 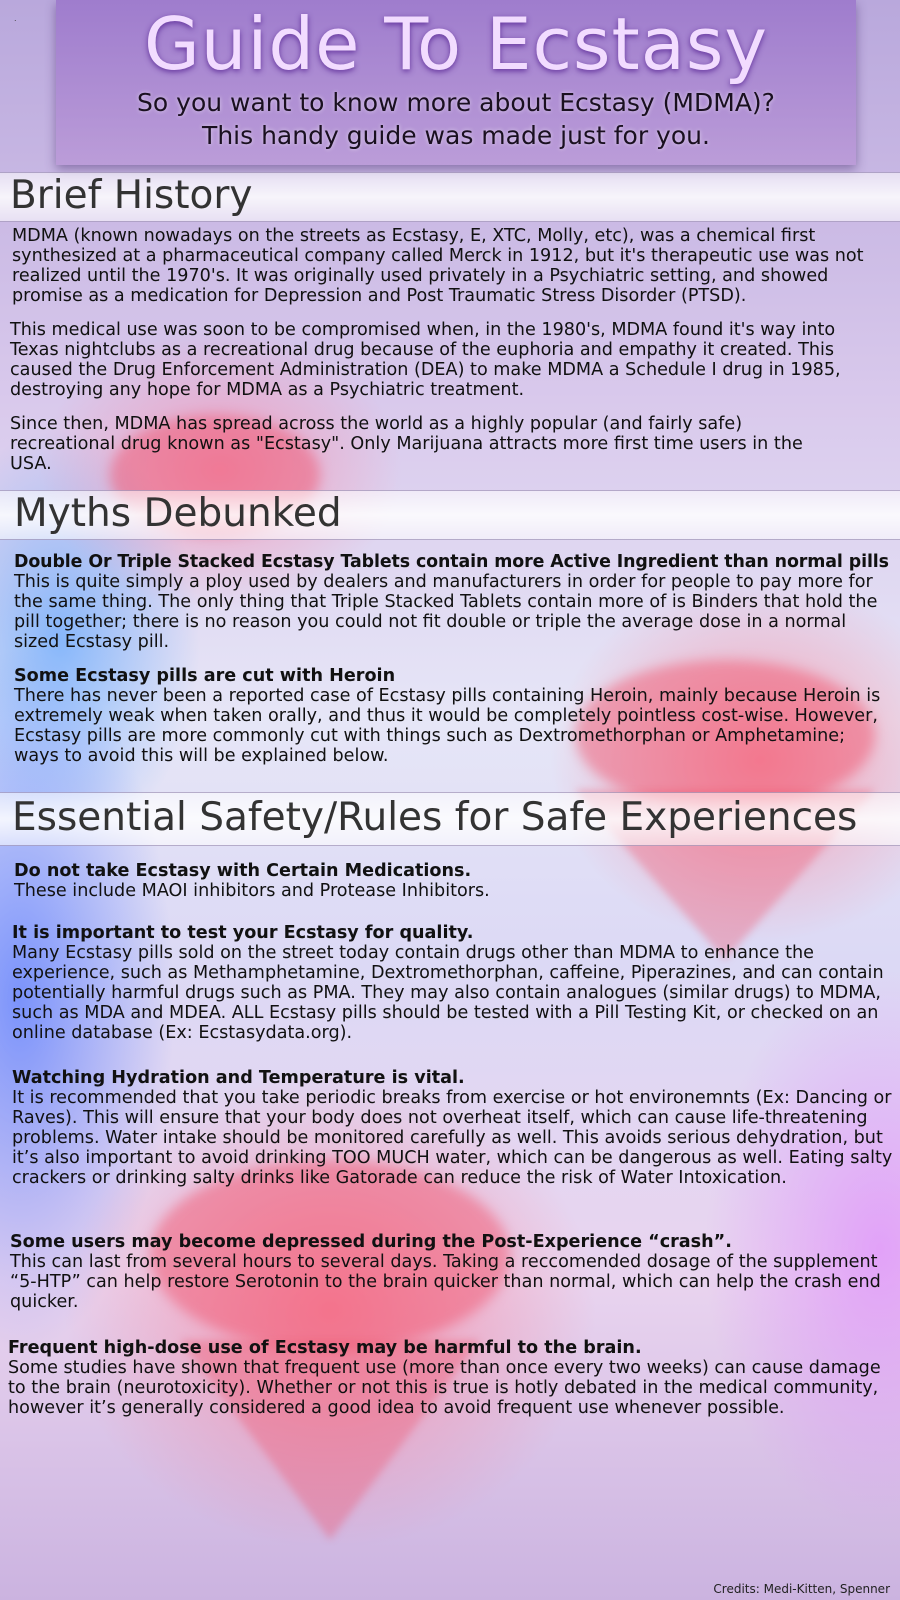 What do you see at coordinates (178, 513) in the screenshot?
I see `section-title-myths: Myths Debunked` at bounding box center [178, 513].